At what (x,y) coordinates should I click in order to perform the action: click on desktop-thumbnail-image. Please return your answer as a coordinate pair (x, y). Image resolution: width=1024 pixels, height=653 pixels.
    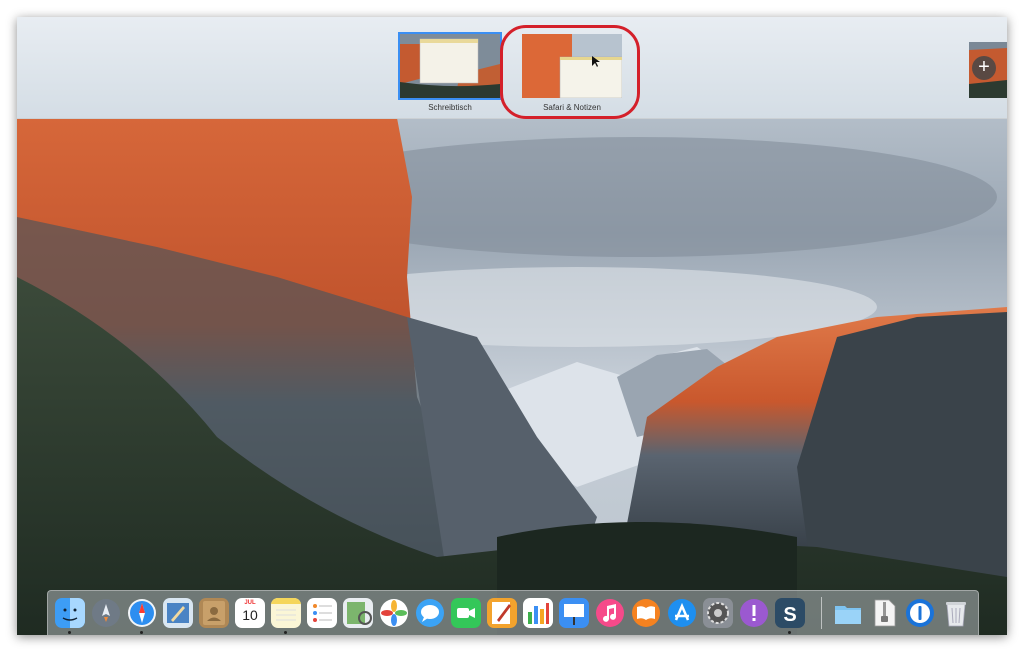
    Looking at the image, I should click on (450, 66).